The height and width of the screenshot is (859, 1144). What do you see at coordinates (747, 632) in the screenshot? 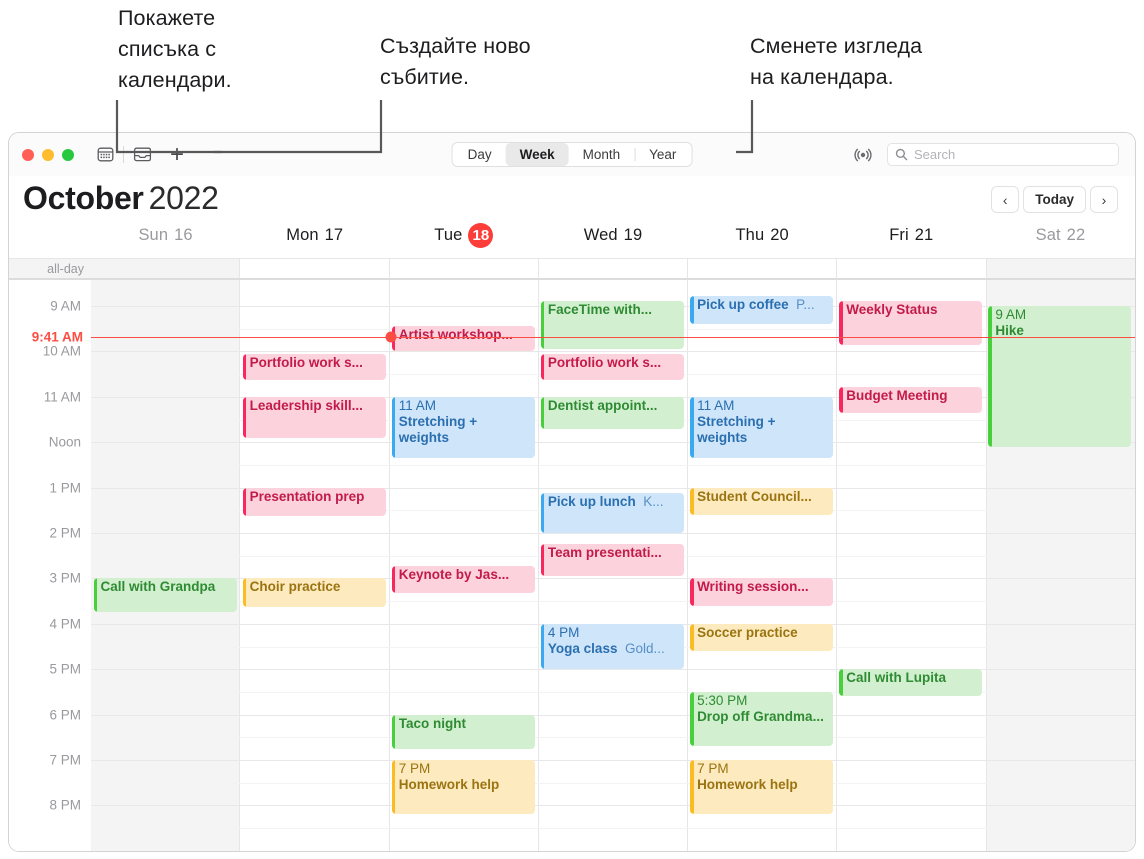
I see `event-title: Soccer practice` at bounding box center [747, 632].